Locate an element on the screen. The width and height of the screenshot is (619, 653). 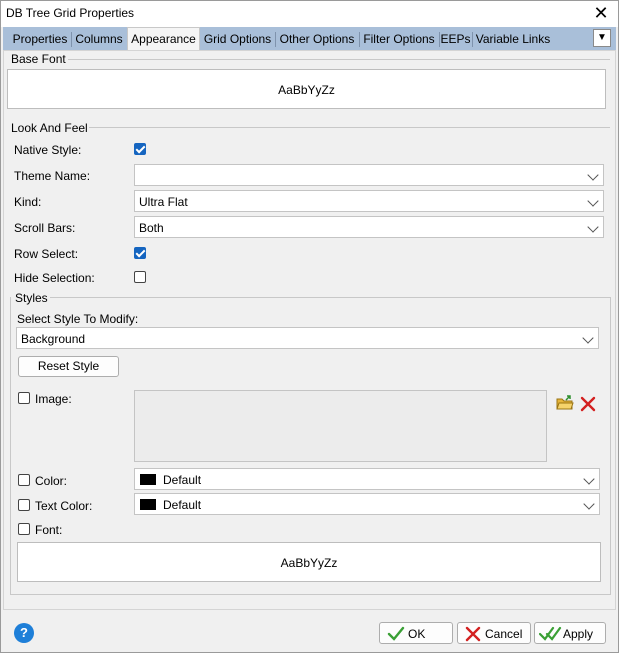
image-checkbox is located at coordinates (24, 398).